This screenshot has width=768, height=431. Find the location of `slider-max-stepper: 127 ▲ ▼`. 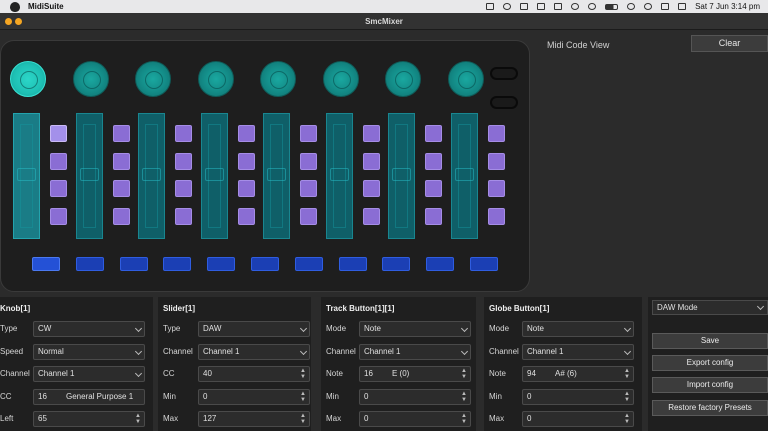

slider-max-stepper: 127 ▲ ▼ is located at coordinates (254, 419).